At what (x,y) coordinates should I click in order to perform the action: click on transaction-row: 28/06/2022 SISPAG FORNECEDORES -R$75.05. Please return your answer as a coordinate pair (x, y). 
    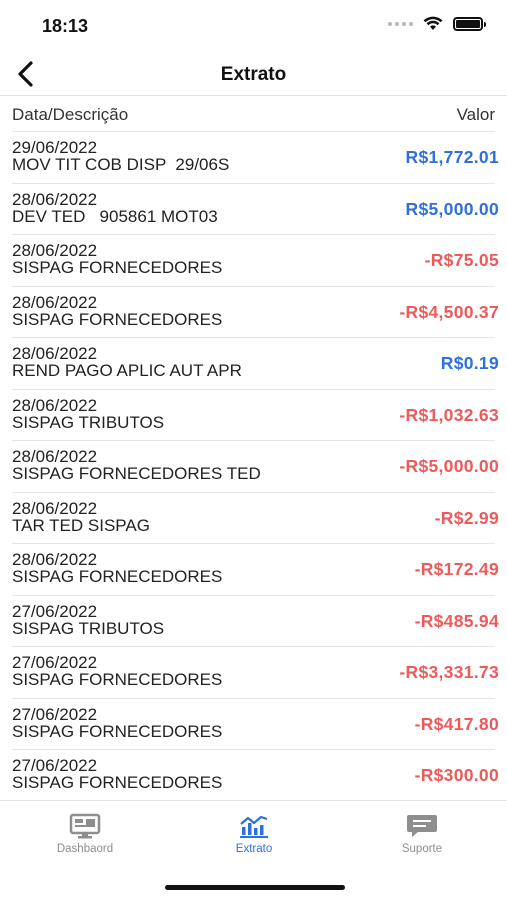
    Looking at the image, I should click on (255, 260).